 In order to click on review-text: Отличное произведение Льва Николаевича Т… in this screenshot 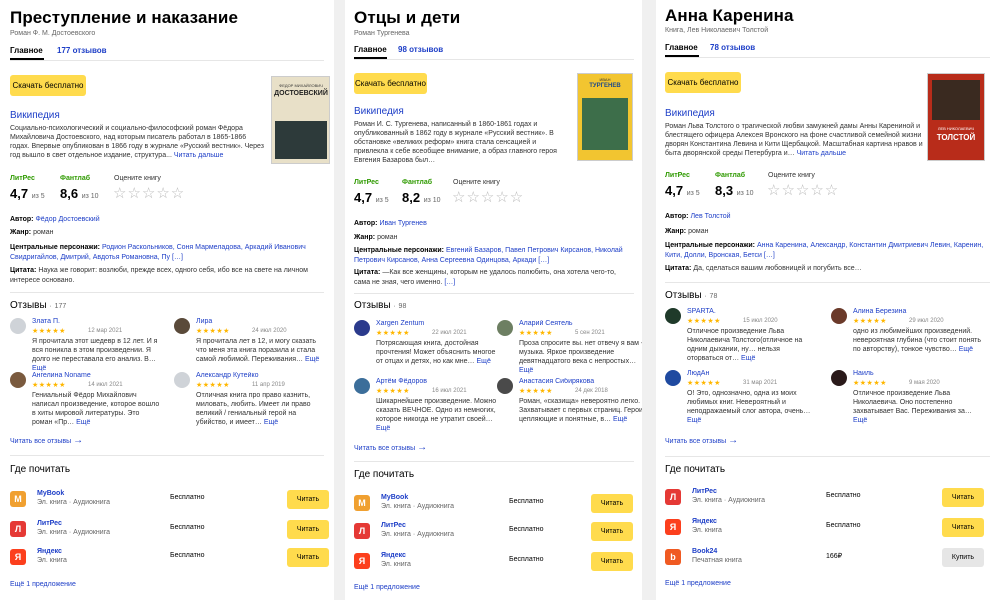, I will do `click(751, 345)`.